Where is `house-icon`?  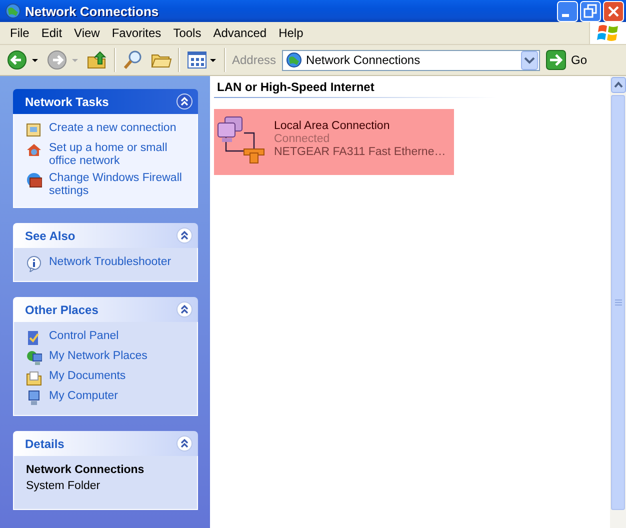 house-icon is located at coordinates (34, 150).